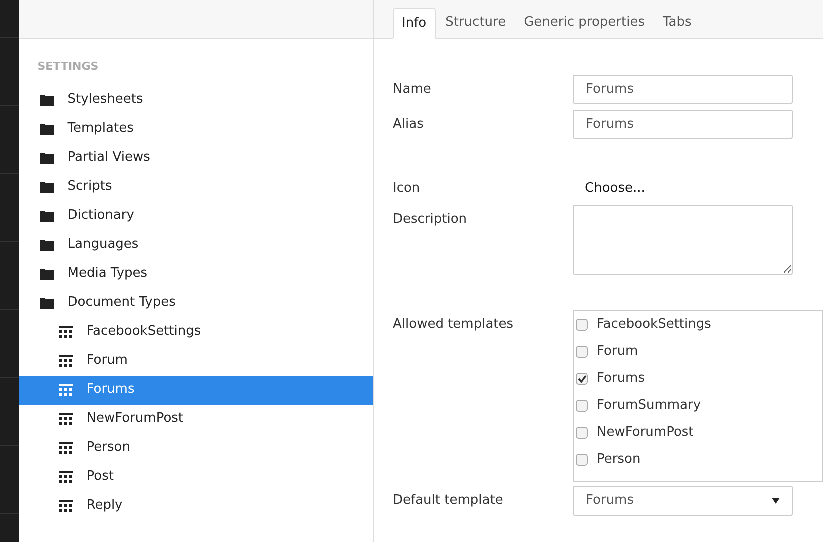 The width and height of the screenshot is (823, 542). I want to click on tree-item: FacebookSettings, so click(195, 332).